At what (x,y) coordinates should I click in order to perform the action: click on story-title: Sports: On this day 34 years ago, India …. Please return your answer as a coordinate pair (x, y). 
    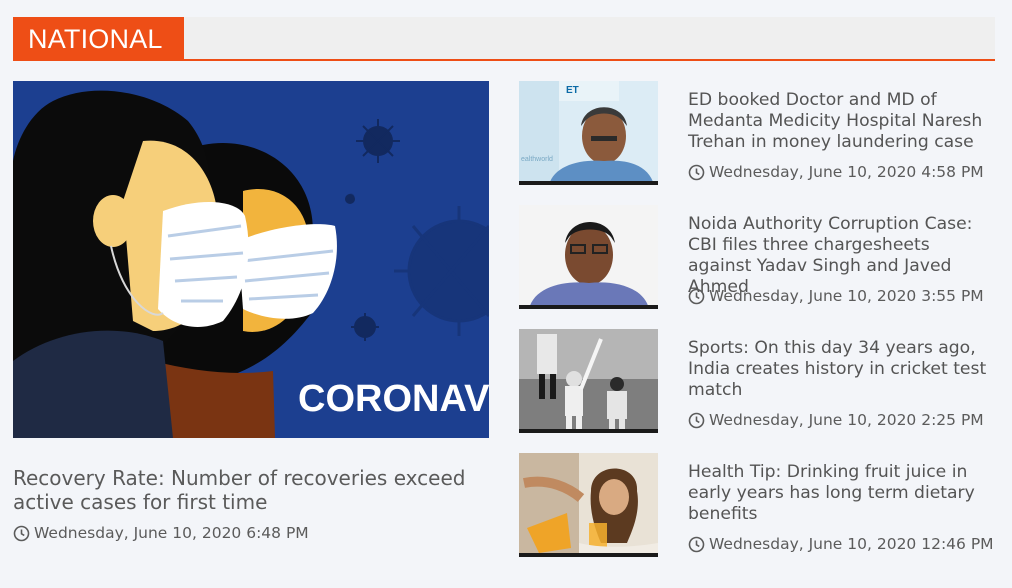
    Looking at the image, I should click on (843, 369).